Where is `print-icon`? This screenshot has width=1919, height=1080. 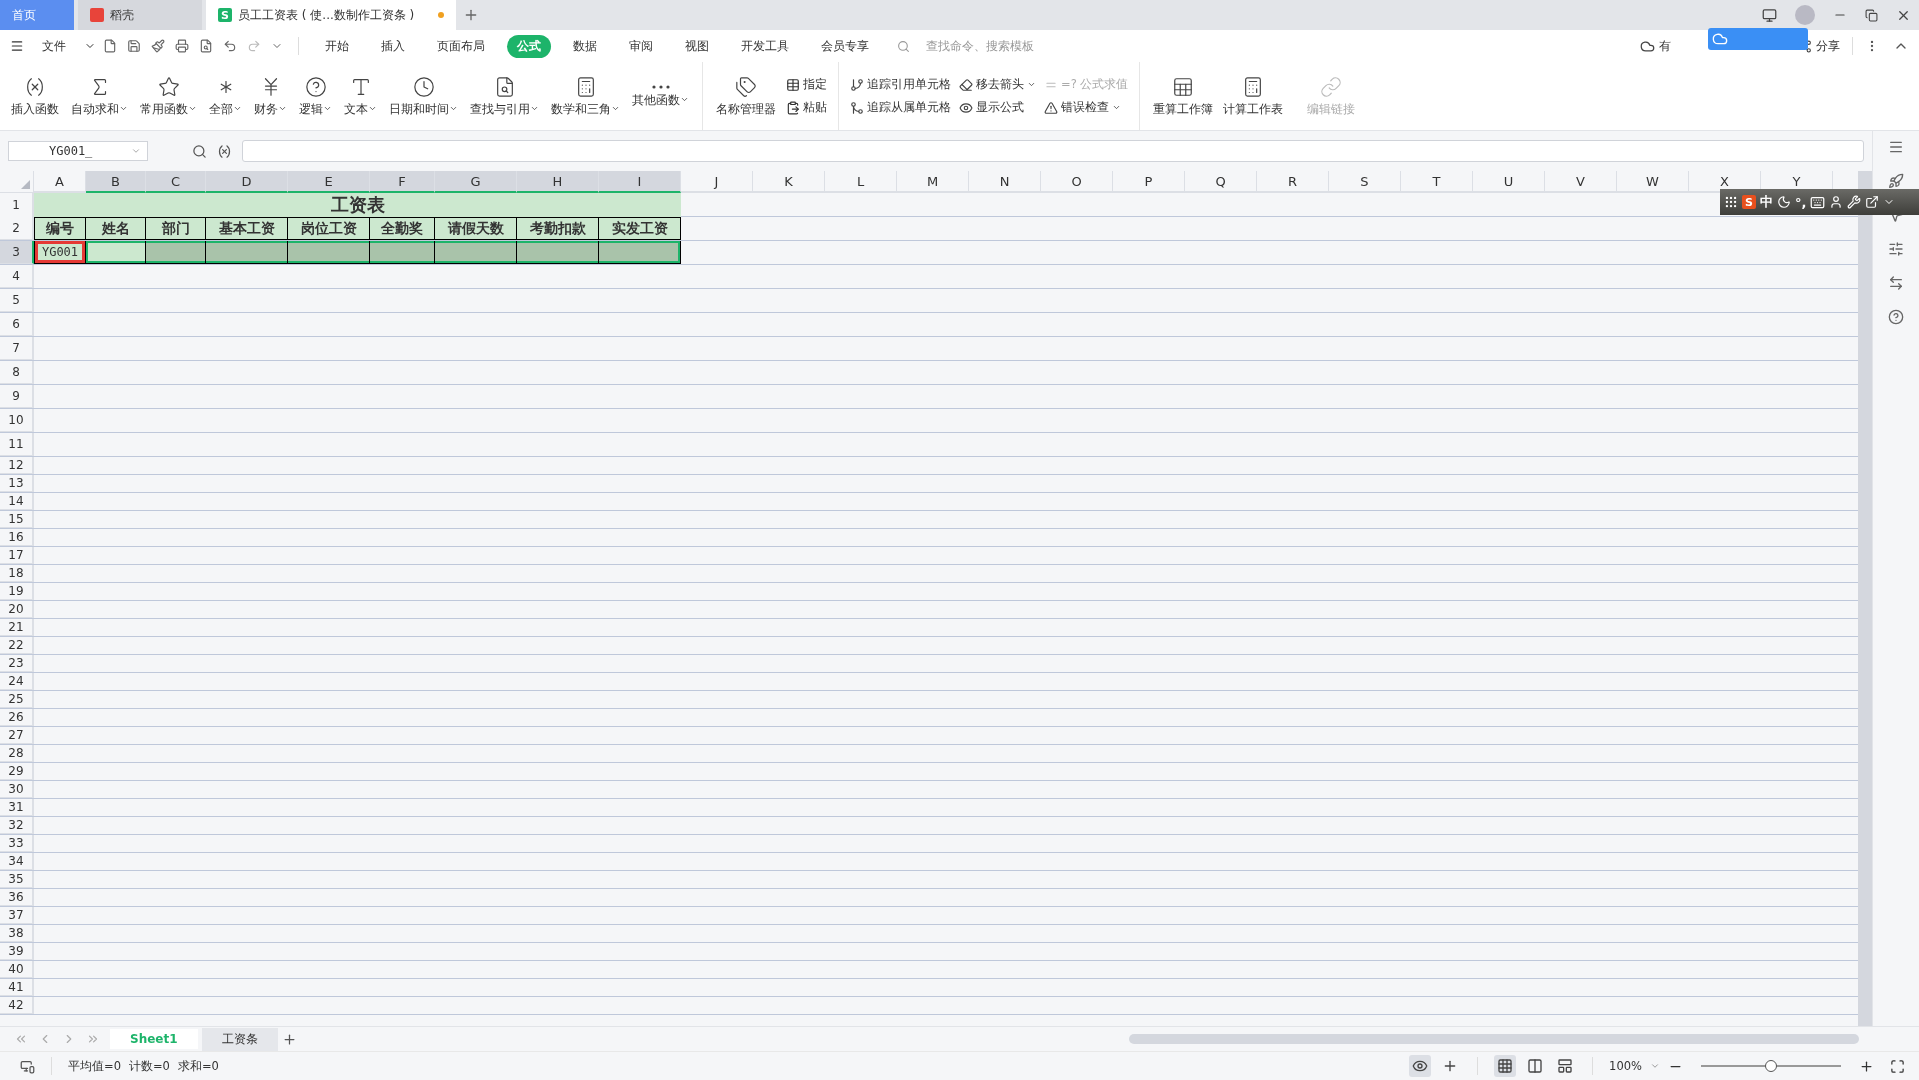 print-icon is located at coordinates (182, 46).